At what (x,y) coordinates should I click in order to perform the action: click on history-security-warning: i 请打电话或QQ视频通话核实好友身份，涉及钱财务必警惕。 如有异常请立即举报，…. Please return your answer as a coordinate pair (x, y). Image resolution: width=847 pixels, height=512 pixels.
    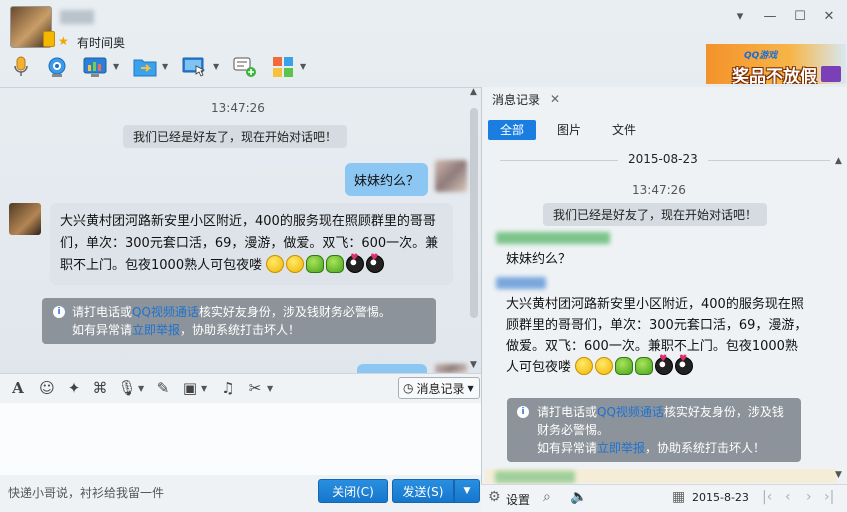
    Looking at the image, I should click on (654, 430).